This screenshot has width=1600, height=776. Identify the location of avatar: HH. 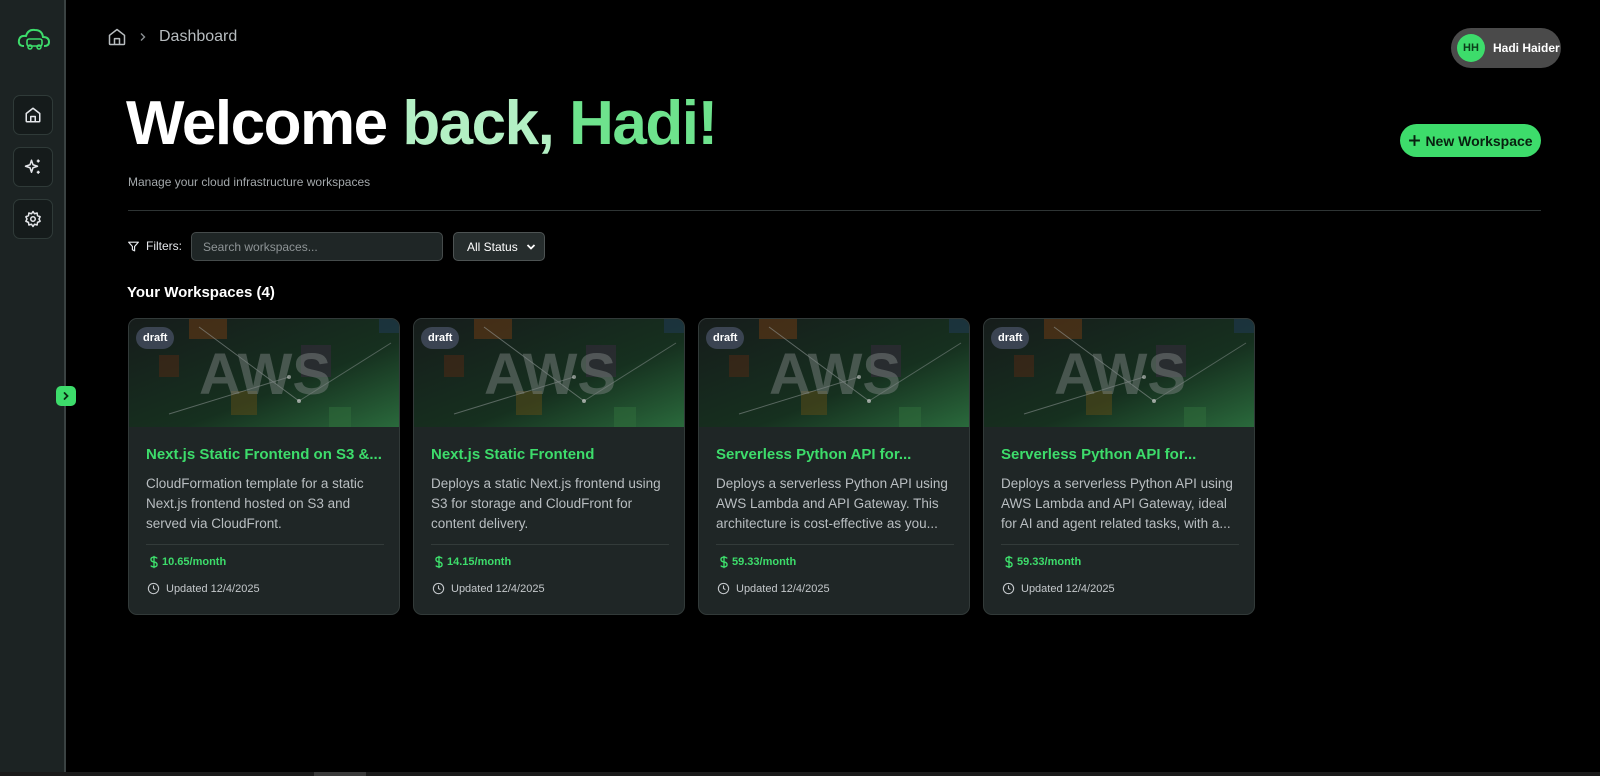
(1471, 48).